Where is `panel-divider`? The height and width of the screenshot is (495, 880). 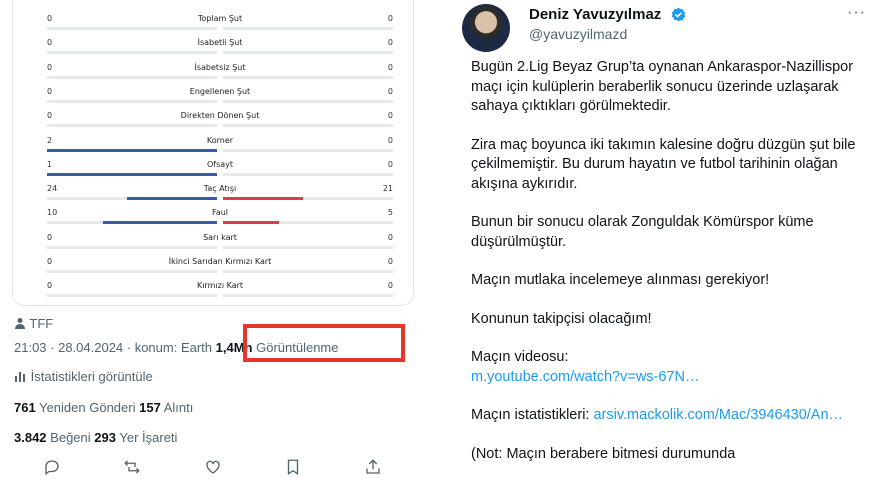
panel-divider is located at coordinates (435, 247).